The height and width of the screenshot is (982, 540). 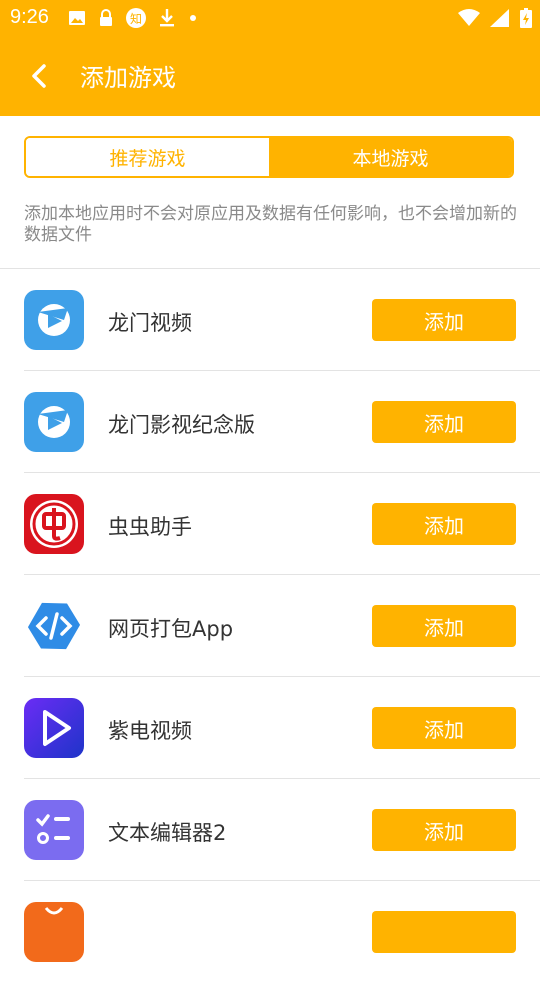 What do you see at coordinates (150, 323) in the screenshot?
I see `app-name: 龙门视频` at bounding box center [150, 323].